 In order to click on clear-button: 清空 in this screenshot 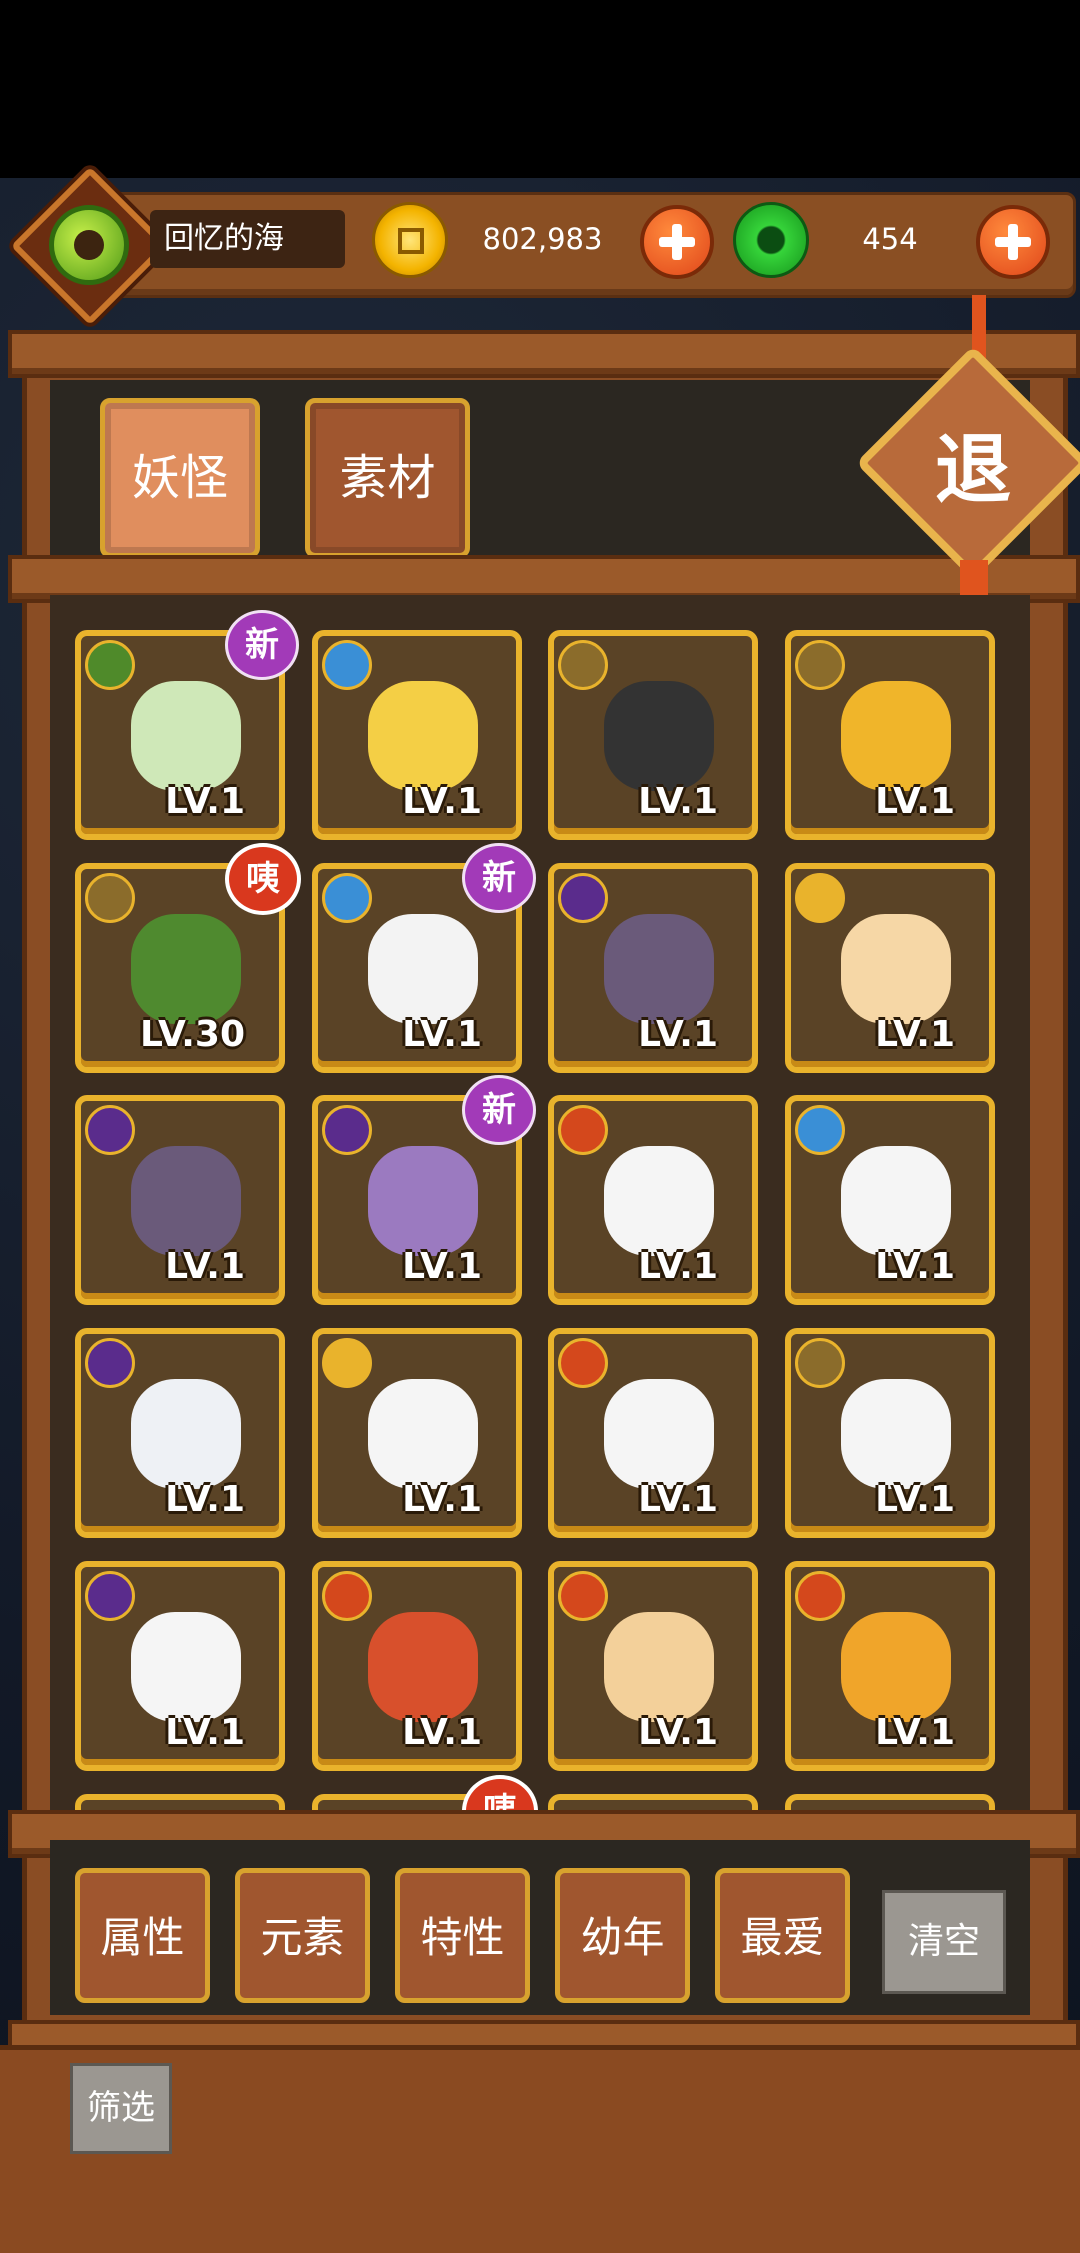, I will do `click(944, 1942)`.